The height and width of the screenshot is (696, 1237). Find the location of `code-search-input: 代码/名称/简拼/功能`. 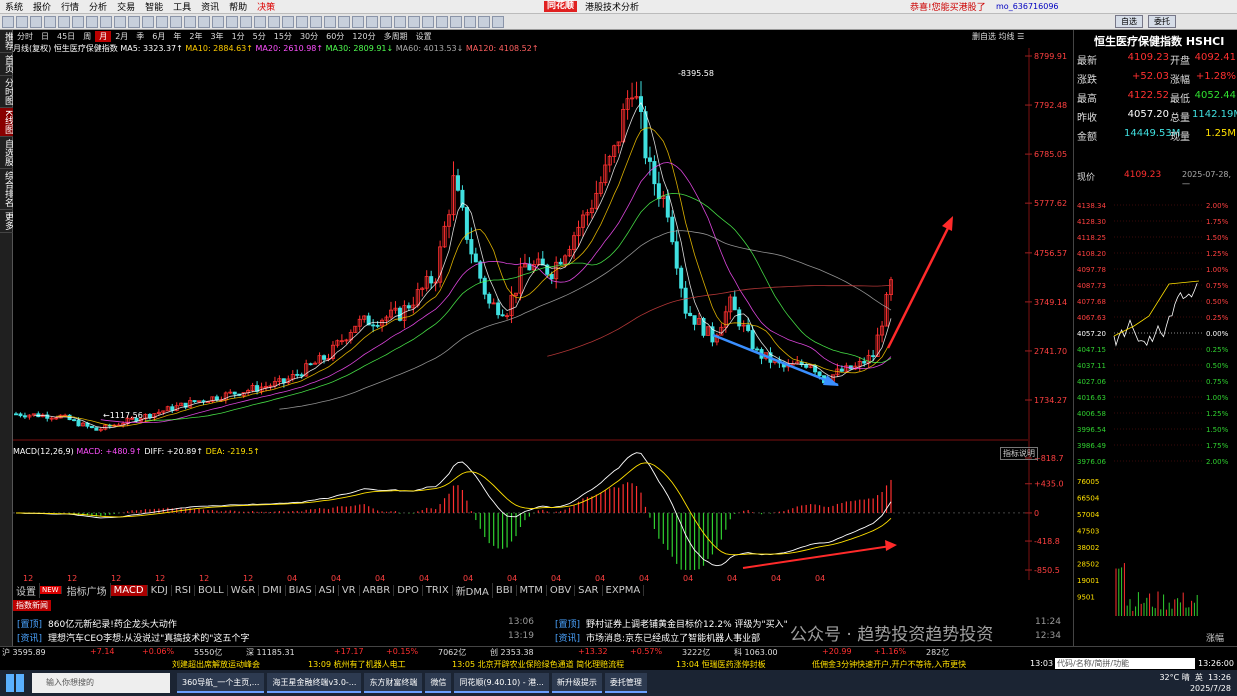

code-search-input: 代码/名称/简拼/功能 is located at coordinates (1125, 663).